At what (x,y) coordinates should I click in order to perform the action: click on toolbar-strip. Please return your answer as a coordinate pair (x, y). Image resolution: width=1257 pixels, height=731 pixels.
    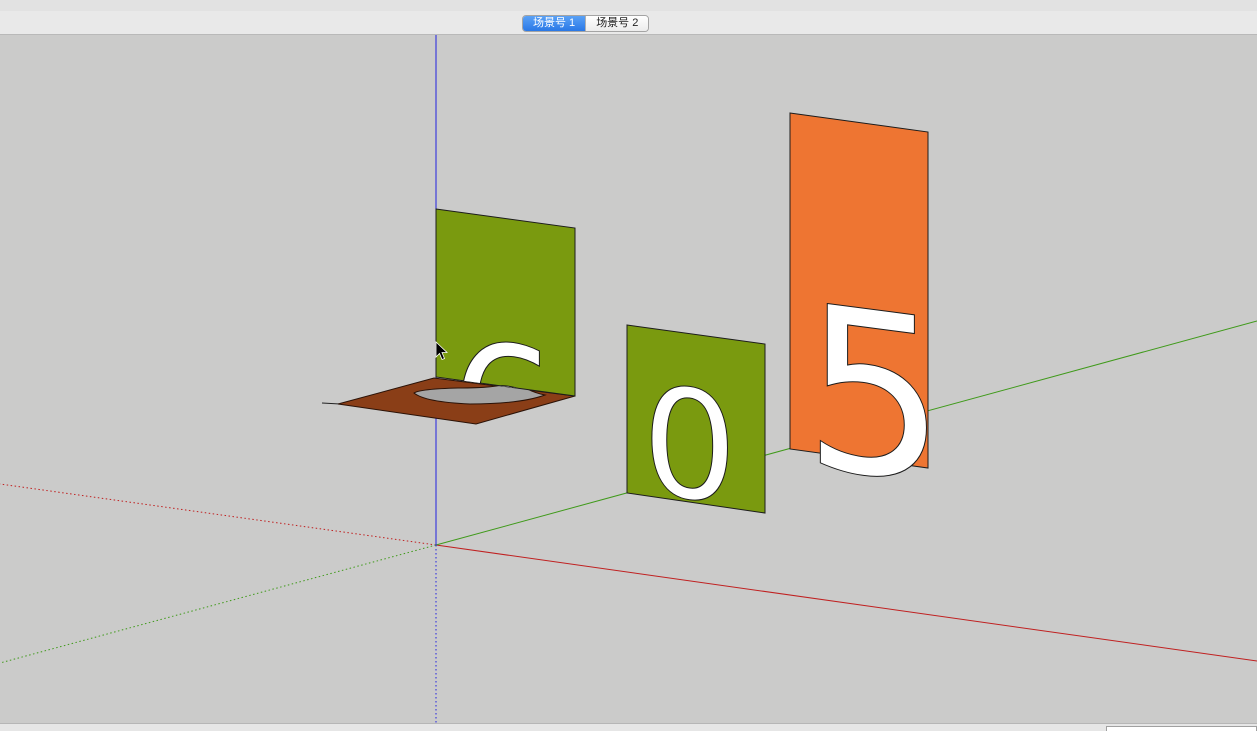
    Looking at the image, I should click on (628, 5).